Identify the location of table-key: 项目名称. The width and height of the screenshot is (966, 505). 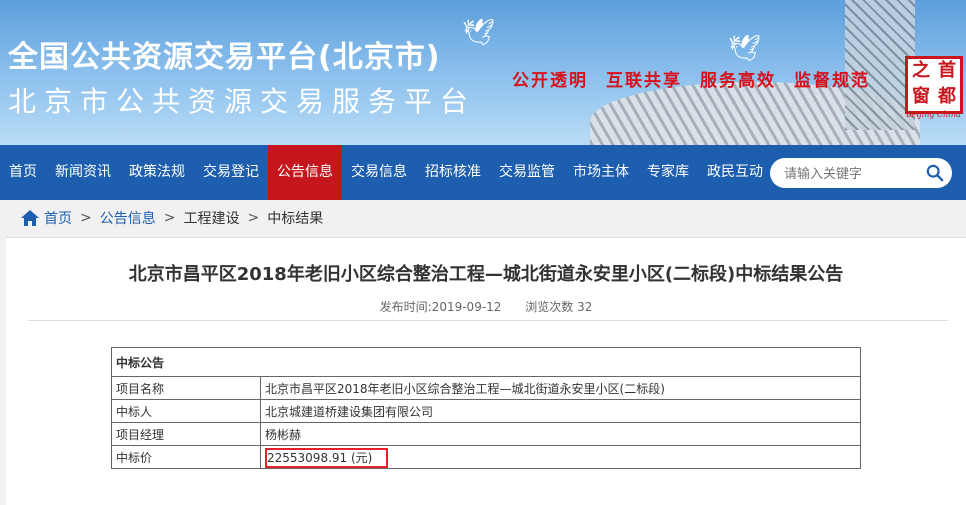
(186, 388).